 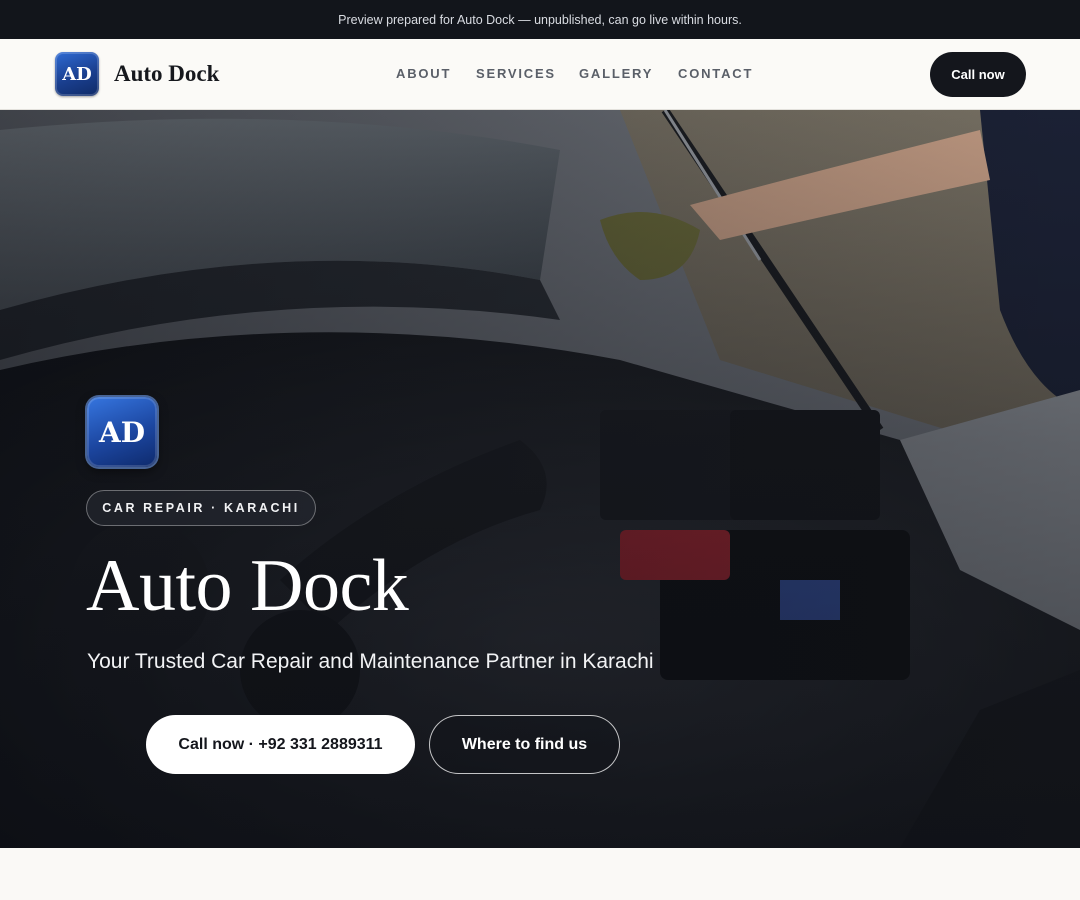 I want to click on header-call-button: Call now, so click(x=978, y=74).